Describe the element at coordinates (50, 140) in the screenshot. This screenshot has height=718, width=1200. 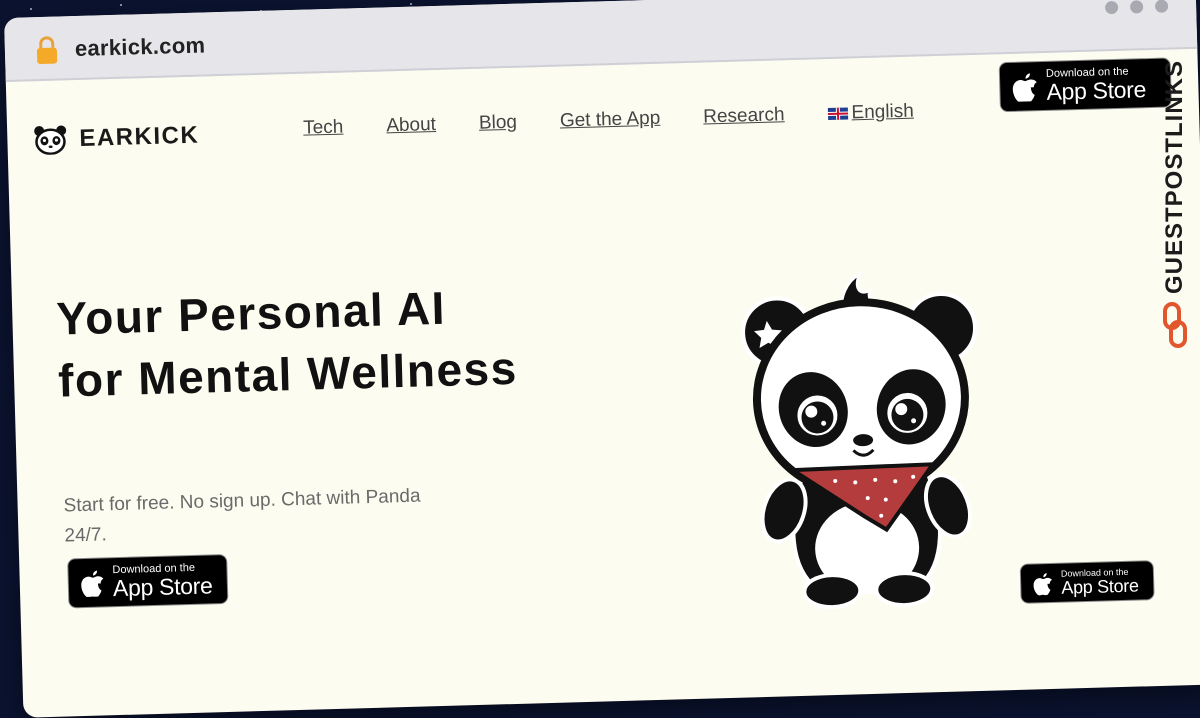
I see `panda-logo-icon` at that location.